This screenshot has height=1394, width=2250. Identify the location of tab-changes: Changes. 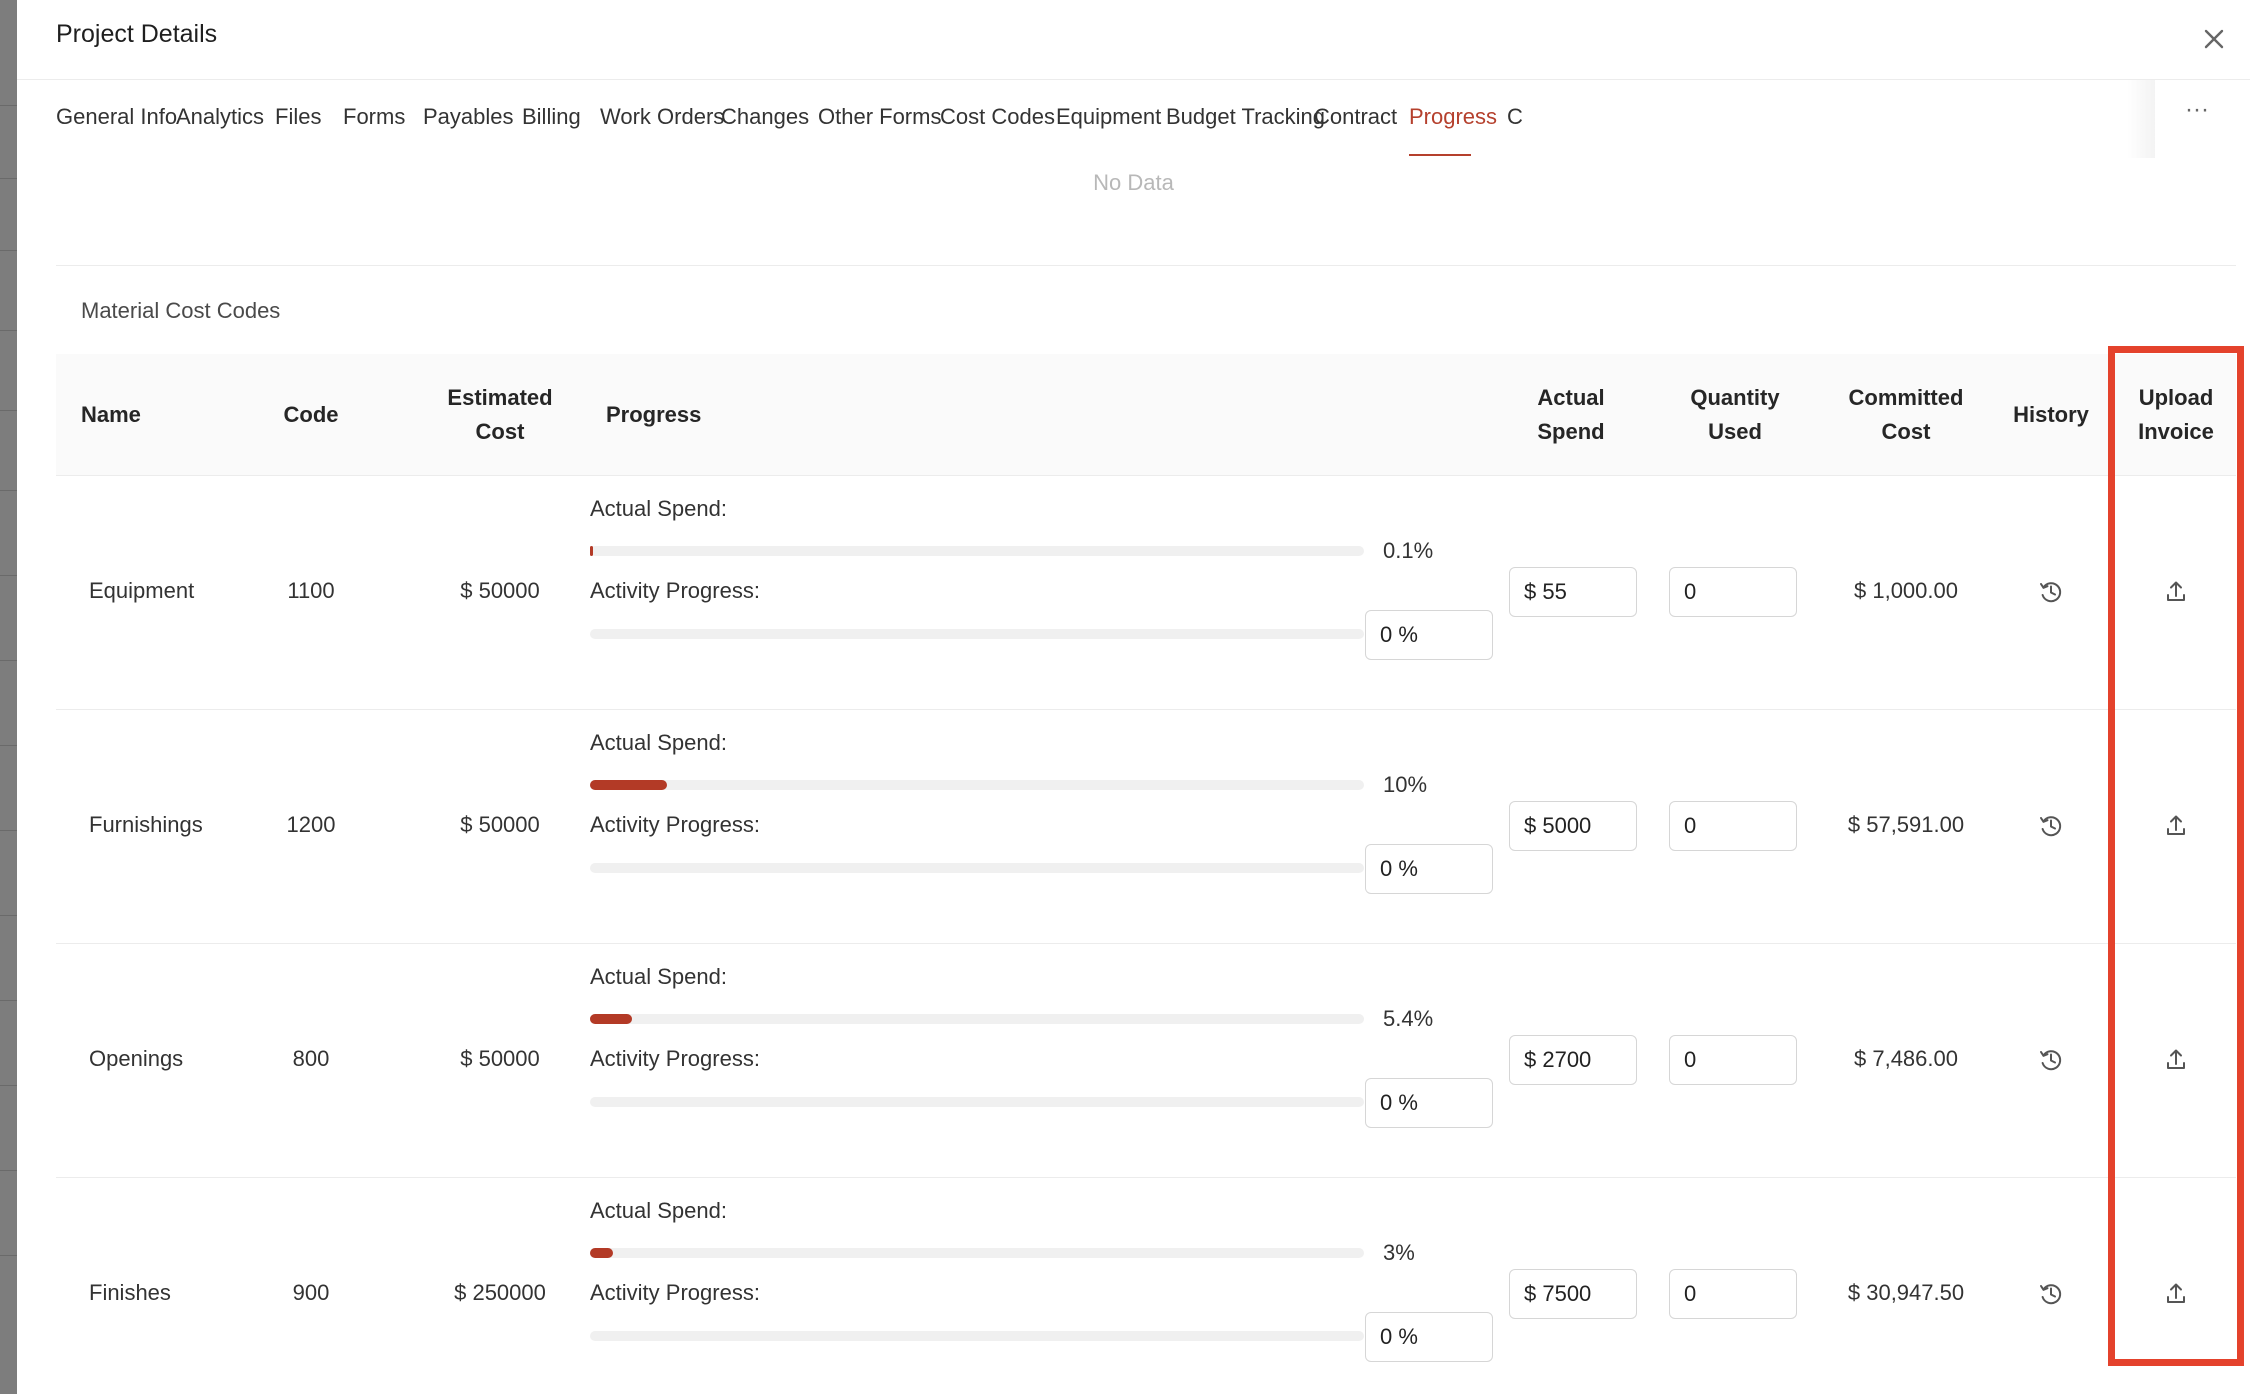
(765, 117).